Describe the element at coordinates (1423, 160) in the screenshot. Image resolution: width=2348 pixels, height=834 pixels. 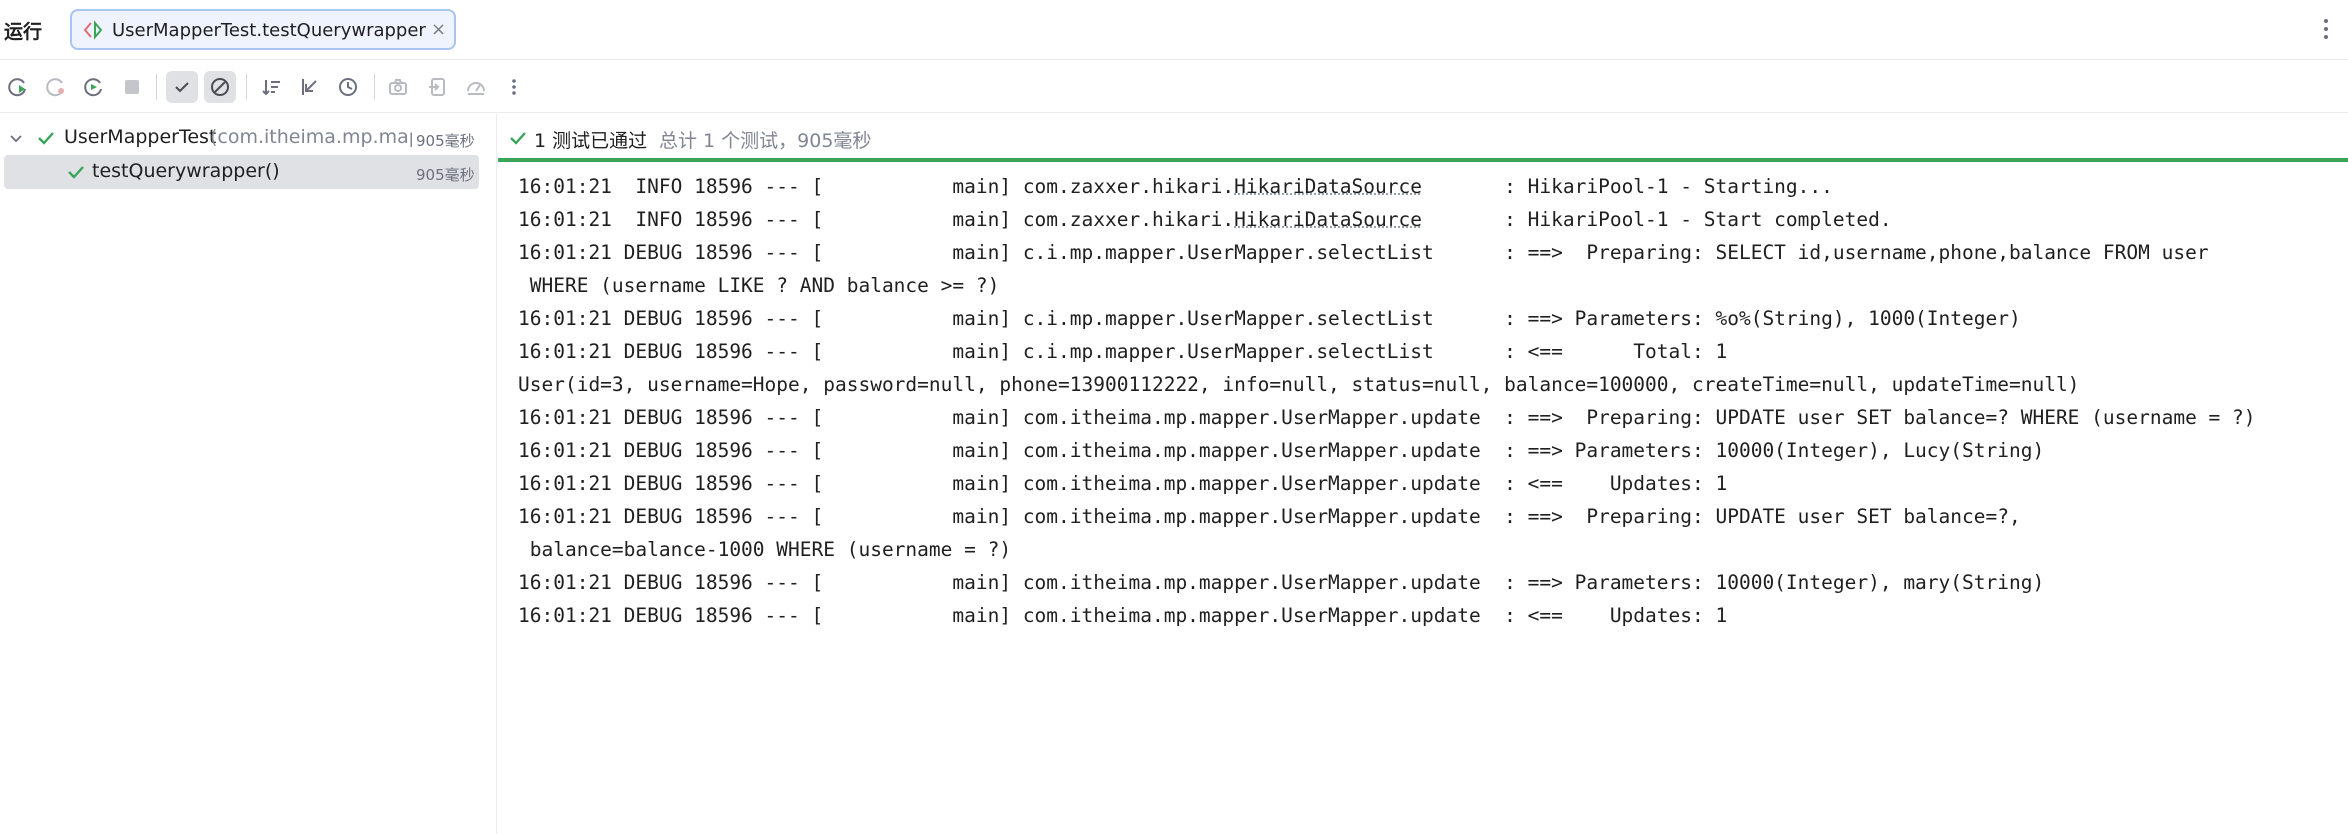
I see `test-progress-bar` at that location.